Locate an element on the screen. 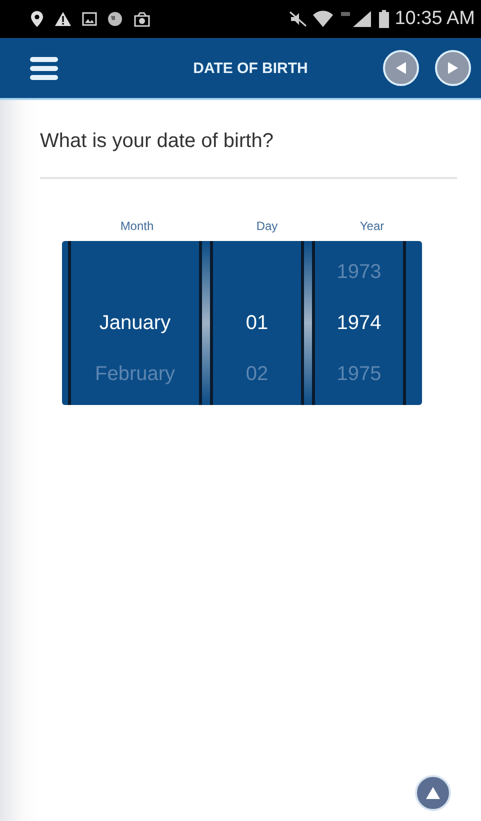  left-triangle-icon is located at coordinates (401, 68).